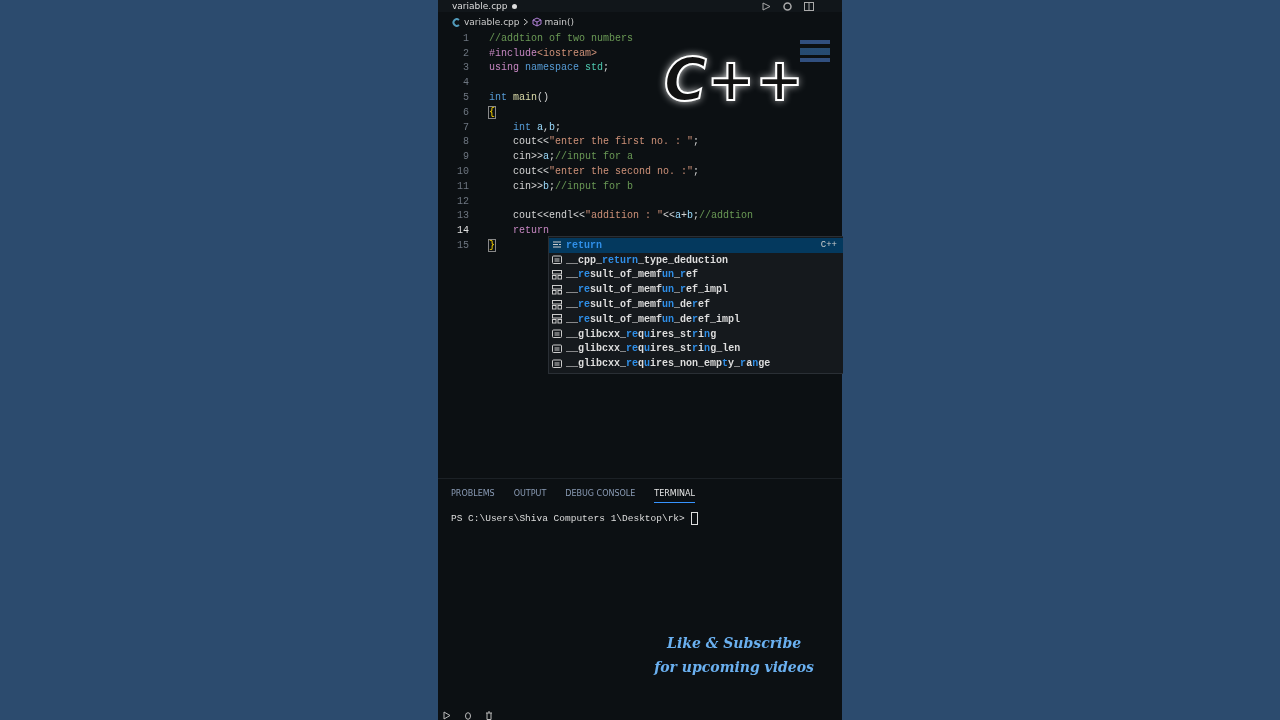 The height and width of the screenshot is (720, 1280). I want to click on code-line: cout<<endl<<"addition : "<<a+b;//addtion, so click(633, 216).